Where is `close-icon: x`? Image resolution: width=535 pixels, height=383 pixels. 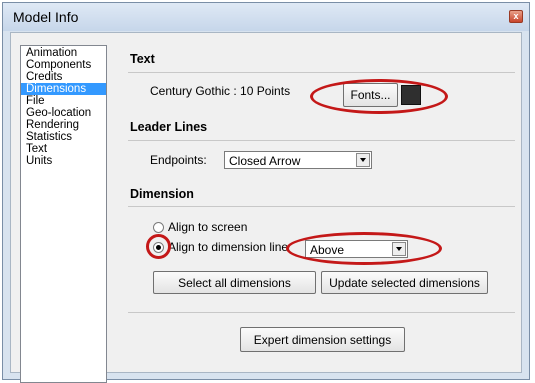 close-icon: x is located at coordinates (516, 16).